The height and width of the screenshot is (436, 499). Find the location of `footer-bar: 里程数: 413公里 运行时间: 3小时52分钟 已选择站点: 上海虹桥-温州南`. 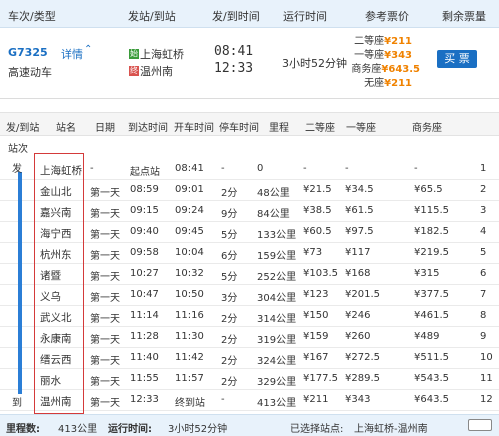

footer-bar: 里程数: 413公里 运行时间: 3小时52分钟 已选择站点: 上海虹桥-温州南 is located at coordinates (249, 425).